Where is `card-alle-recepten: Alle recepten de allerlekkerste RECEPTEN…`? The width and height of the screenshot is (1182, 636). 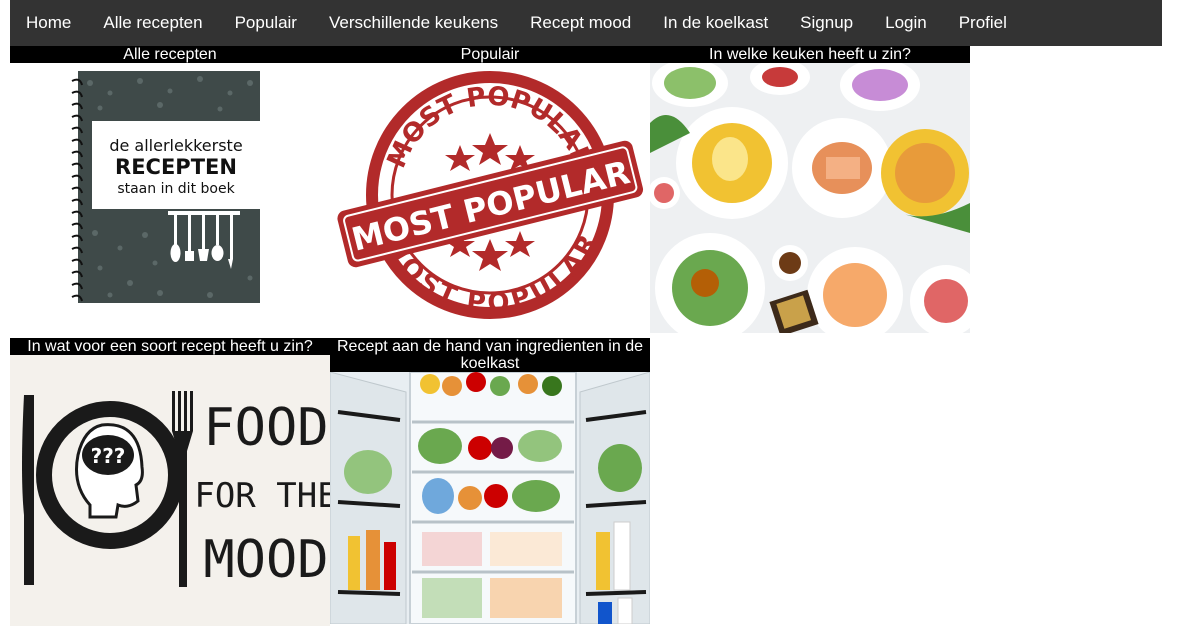 card-alle-recepten: Alle recepten de allerlekkerste RECEPTEN… is located at coordinates (170, 189).